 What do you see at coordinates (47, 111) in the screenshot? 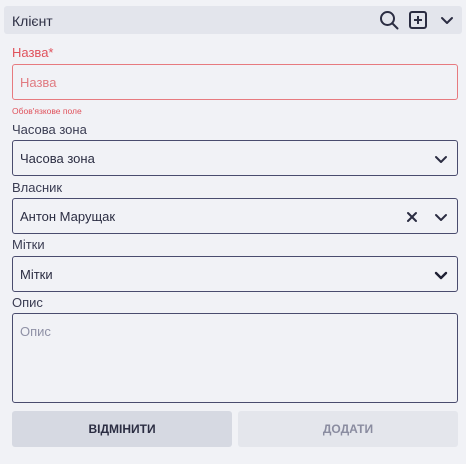
I see `required-hint: Обов'язкове поле` at bounding box center [47, 111].